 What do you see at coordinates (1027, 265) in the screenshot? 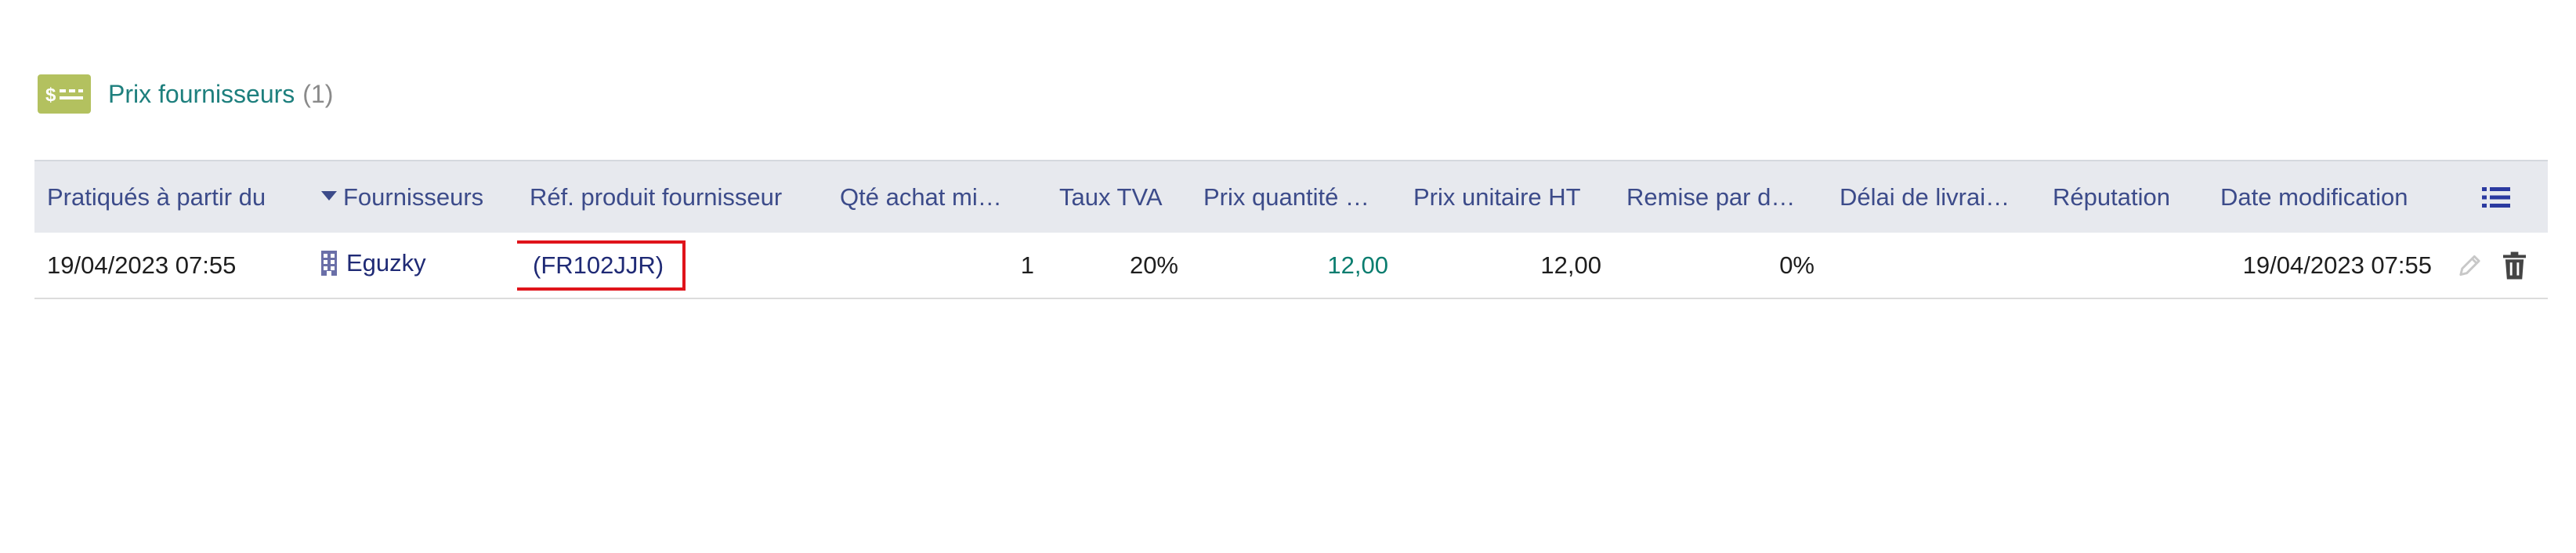
I see `cell-min-qty: 1` at bounding box center [1027, 265].